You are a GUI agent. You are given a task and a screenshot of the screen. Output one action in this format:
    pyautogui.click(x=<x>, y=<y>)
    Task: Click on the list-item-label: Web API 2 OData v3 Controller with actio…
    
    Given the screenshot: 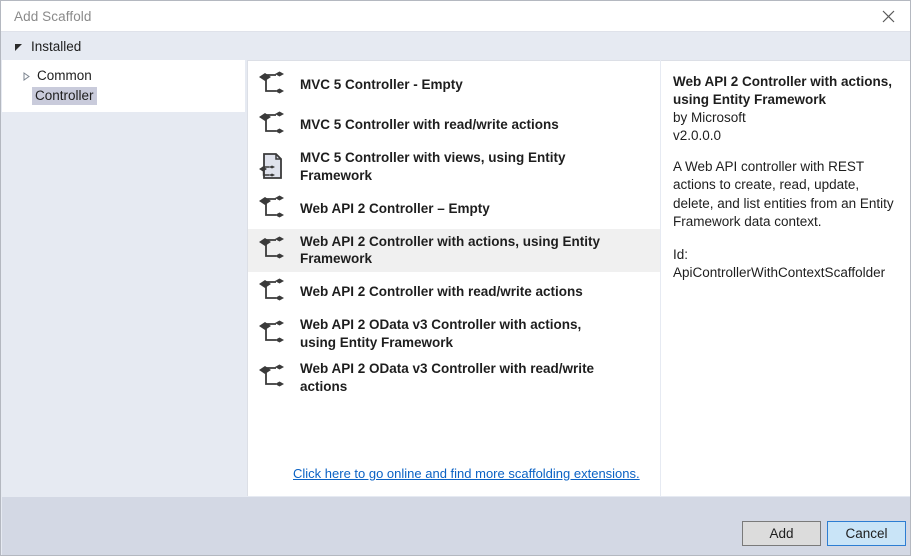 What is the action you would take?
    pyautogui.click(x=441, y=334)
    